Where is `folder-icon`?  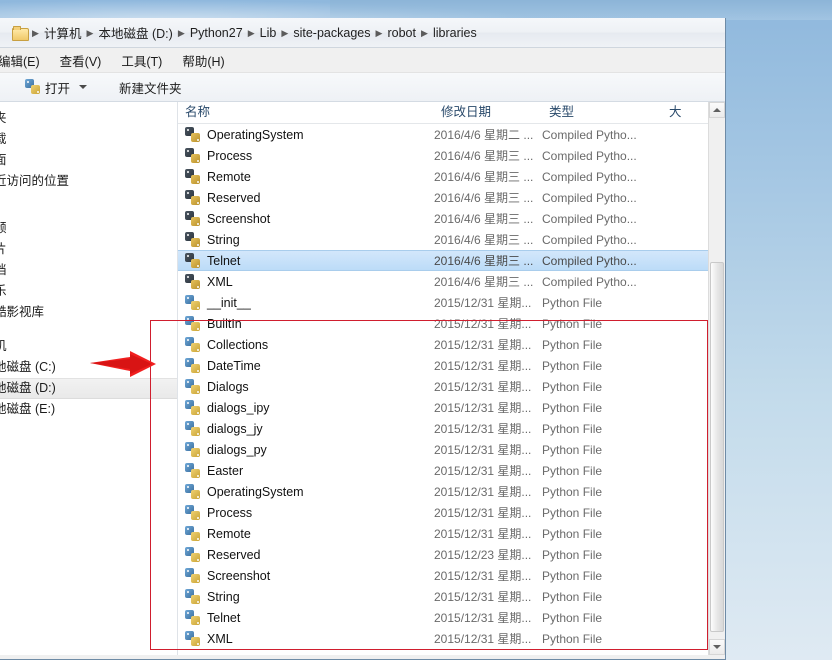
folder-icon is located at coordinates (20, 33).